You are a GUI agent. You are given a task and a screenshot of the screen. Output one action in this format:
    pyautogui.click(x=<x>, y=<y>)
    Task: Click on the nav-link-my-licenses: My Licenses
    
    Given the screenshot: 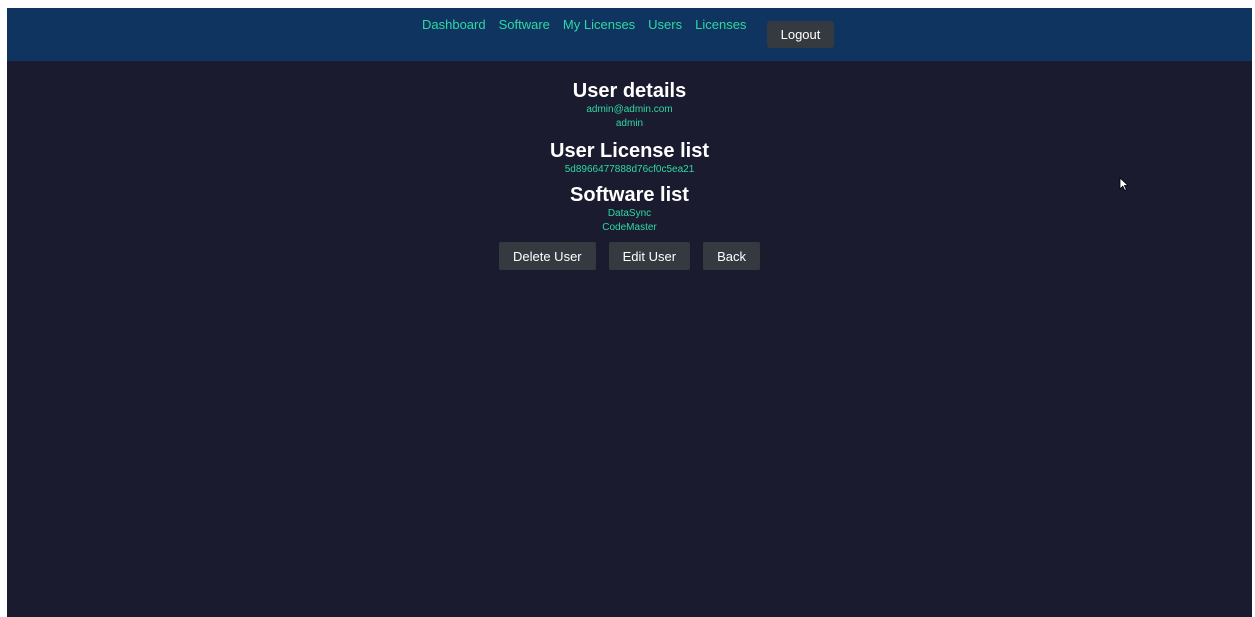 What is the action you would take?
    pyautogui.click(x=599, y=24)
    